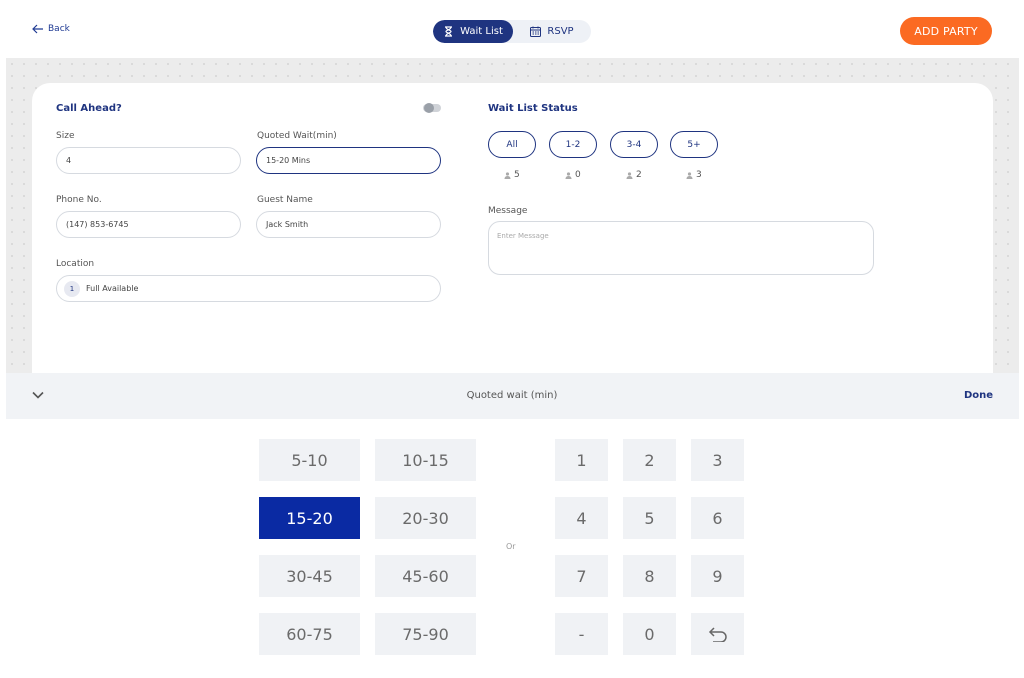 The height and width of the screenshot is (678, 1024). I want to click on phone-label: Phone No., so click(79, 200).